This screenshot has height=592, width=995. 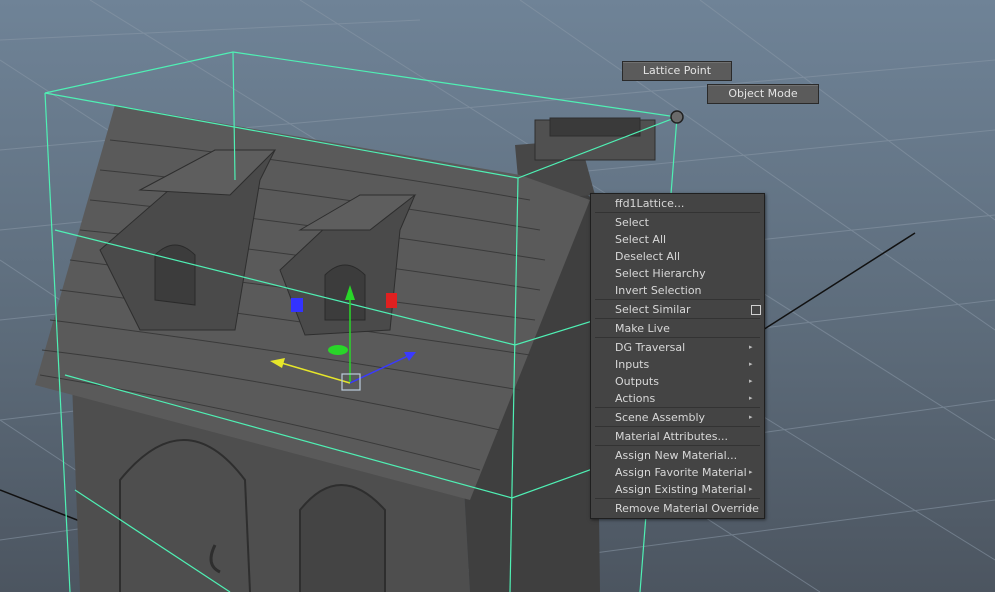 What do you see at coordinates (677, 328) in the screenshot?
I see `menu-item-make-live: Make Live` at bounding box center [677, 328].